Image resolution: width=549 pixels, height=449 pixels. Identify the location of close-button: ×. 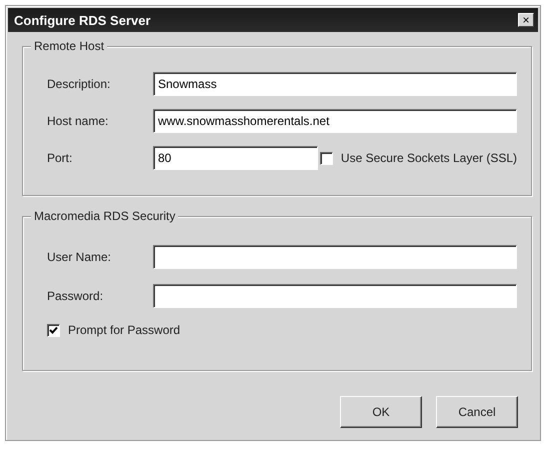
(526, 20).